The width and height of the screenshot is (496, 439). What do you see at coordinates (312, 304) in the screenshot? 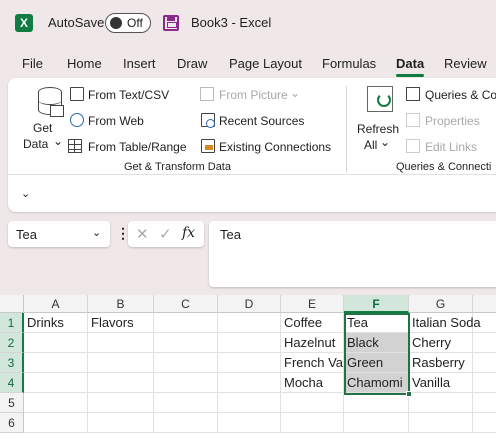
I see `column-header-e: E` at bounding box center [312, 304].